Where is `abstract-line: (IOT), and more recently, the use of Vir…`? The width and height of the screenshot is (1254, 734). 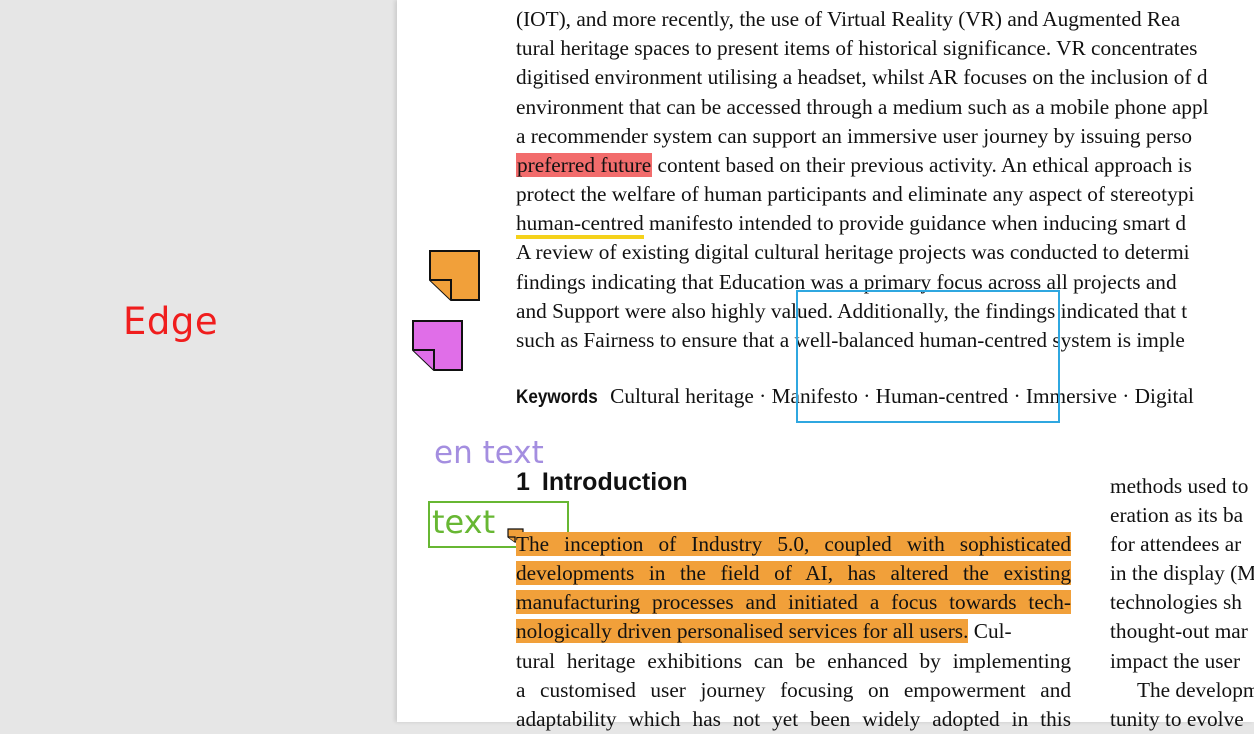
abstract-line: (IOT), and more recently, the use of Vir… is located at coordinates (848, 19).